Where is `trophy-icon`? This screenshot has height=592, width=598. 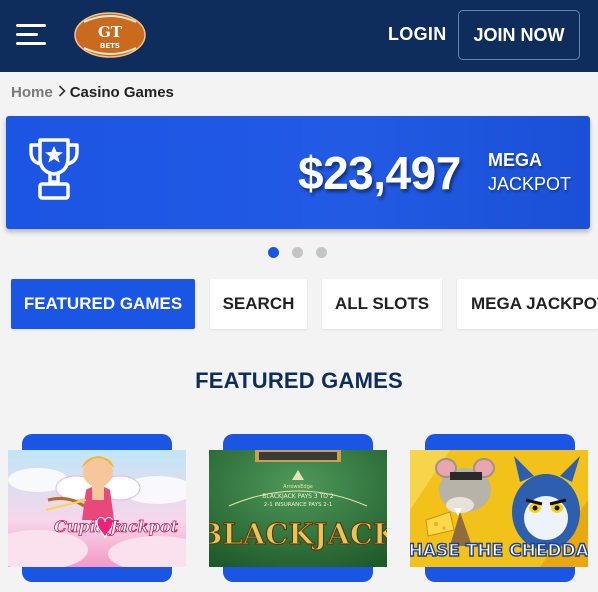 trophy-icon is located at coordinates (54, 169).